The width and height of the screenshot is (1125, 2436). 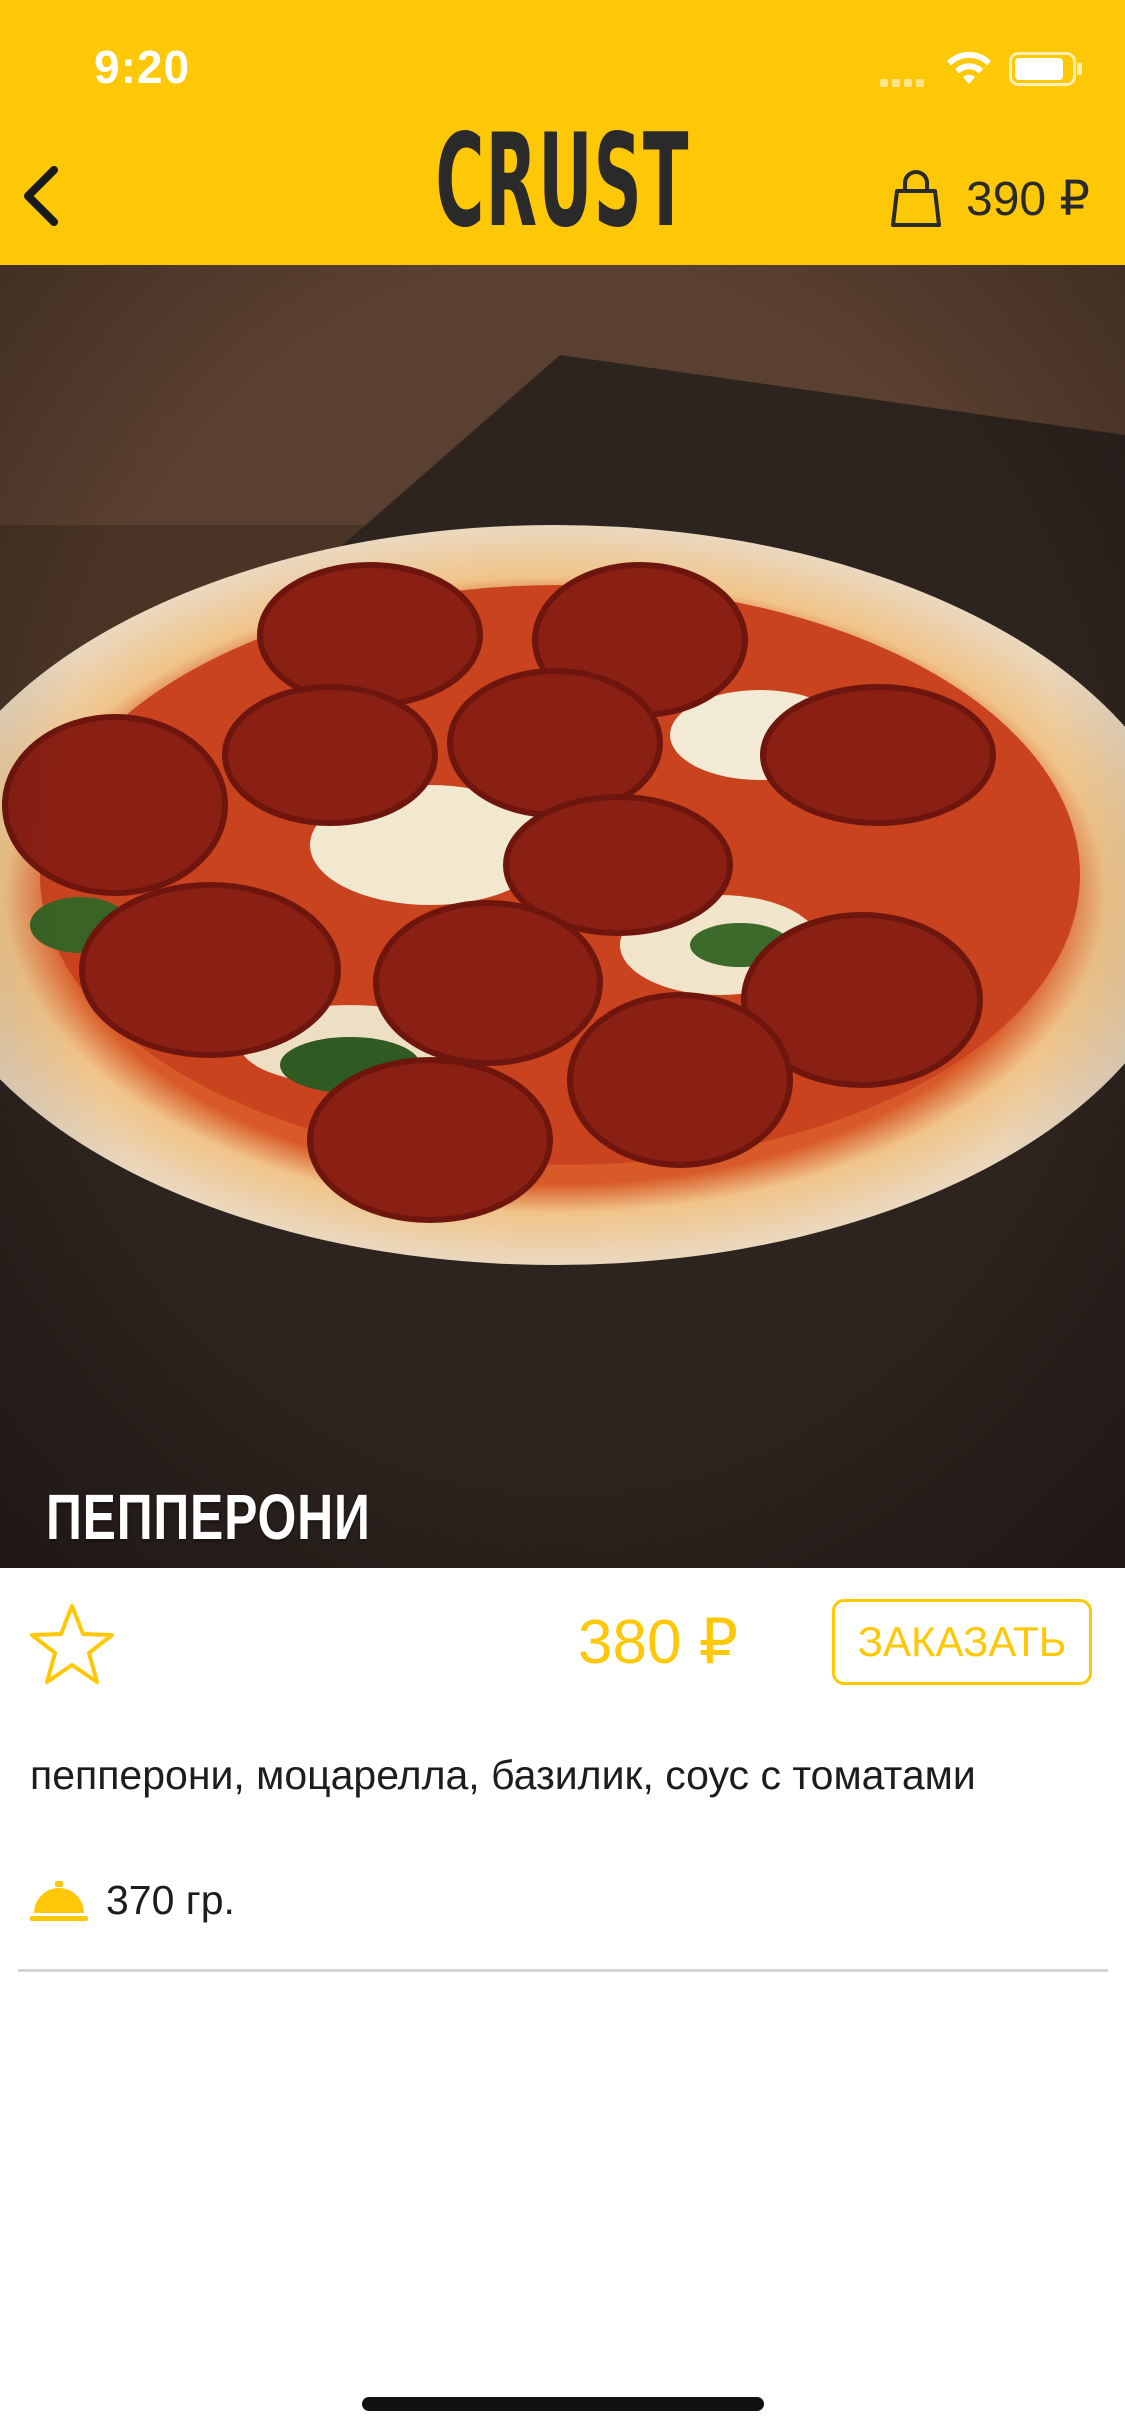 I want to click on brand-logo: CRUST, so click(x=562, y=181).